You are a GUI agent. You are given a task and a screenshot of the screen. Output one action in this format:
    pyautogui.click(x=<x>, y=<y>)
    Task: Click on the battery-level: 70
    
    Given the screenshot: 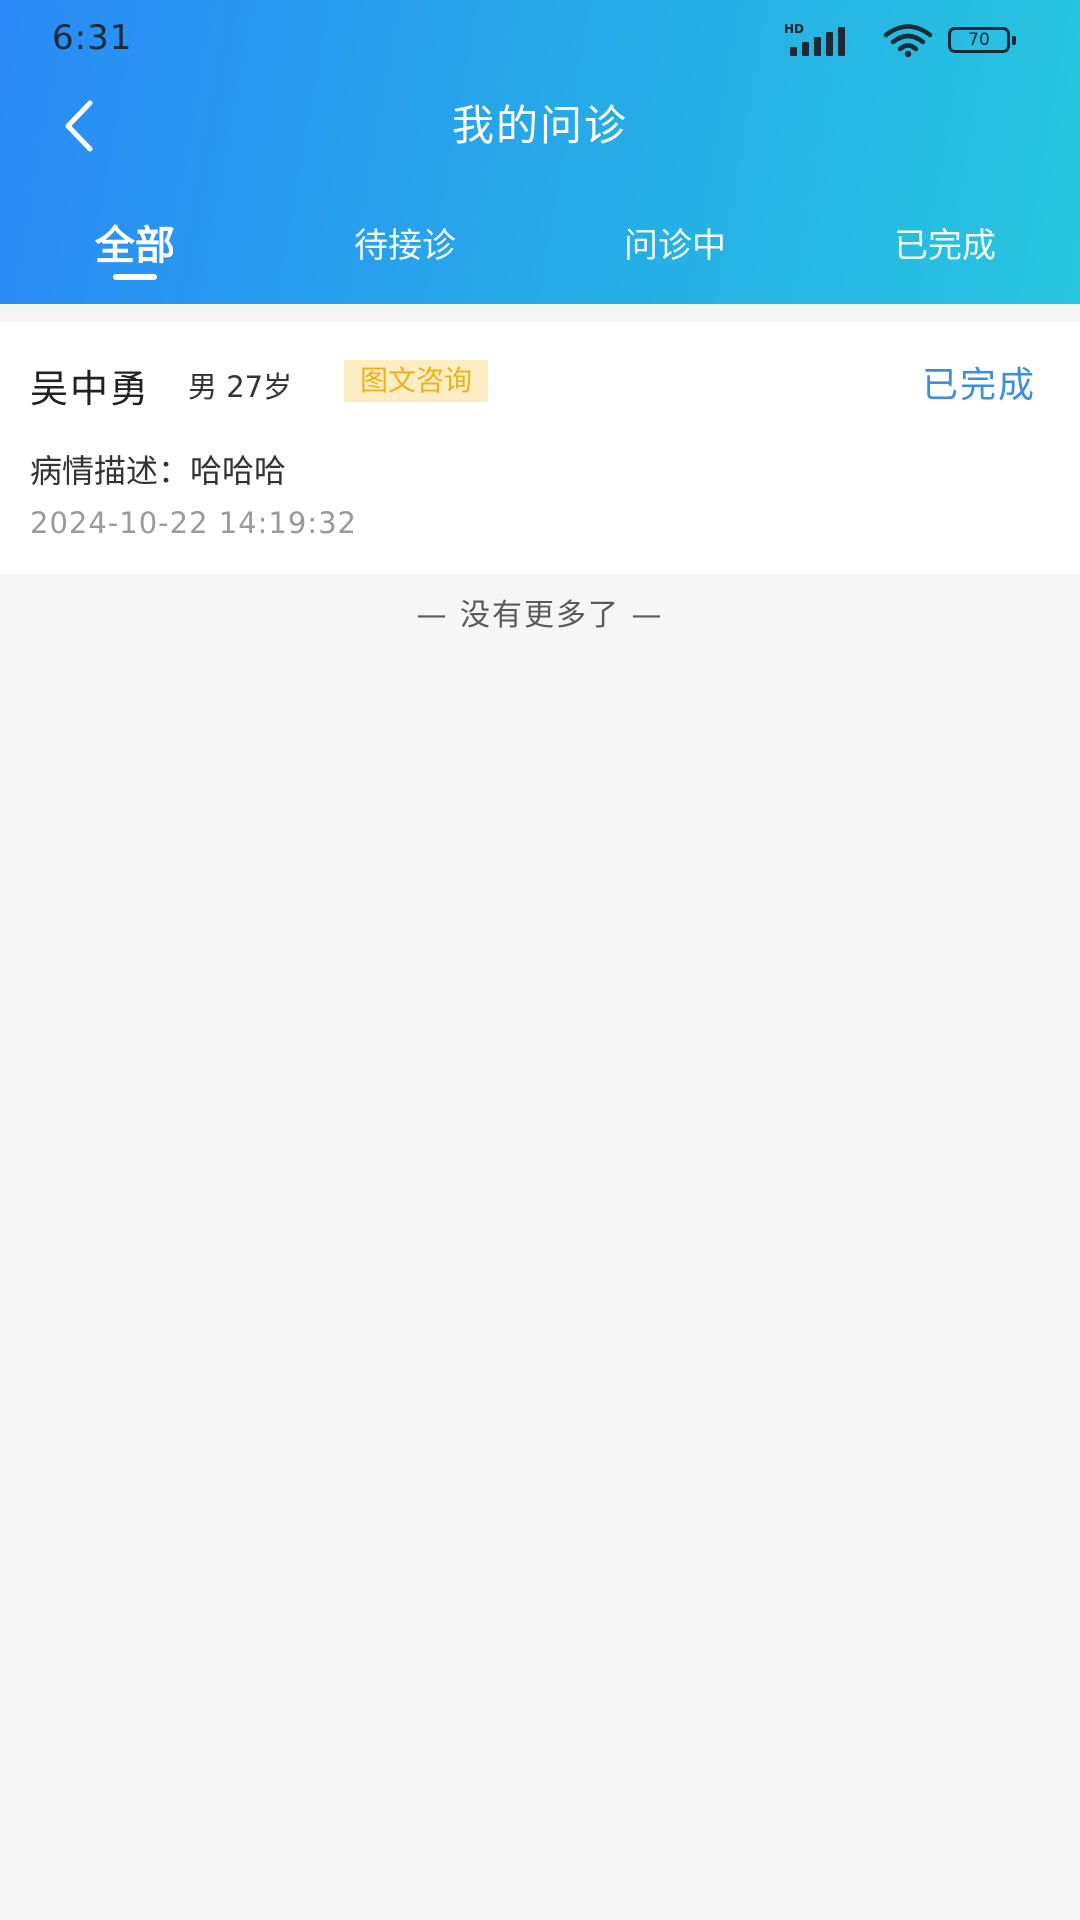 What is the action you would take?
    pyautogui.click(x=979, y=40)
    